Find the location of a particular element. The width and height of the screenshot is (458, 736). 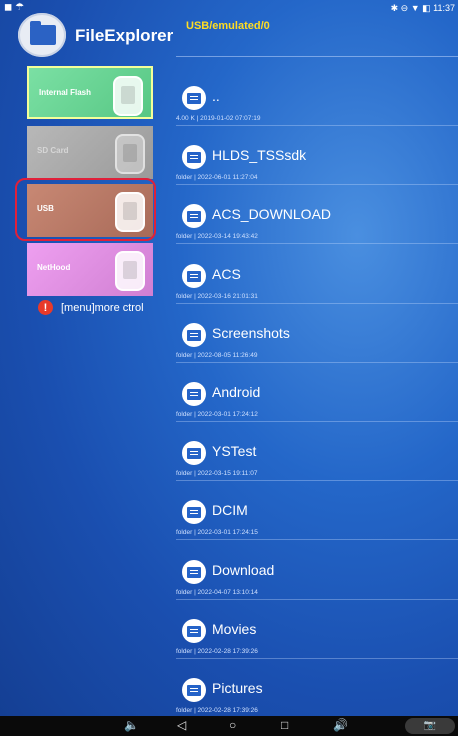

list-item: DCIM folder | 2022-03-01 17:24:15 is located at coordinates (317, 507).